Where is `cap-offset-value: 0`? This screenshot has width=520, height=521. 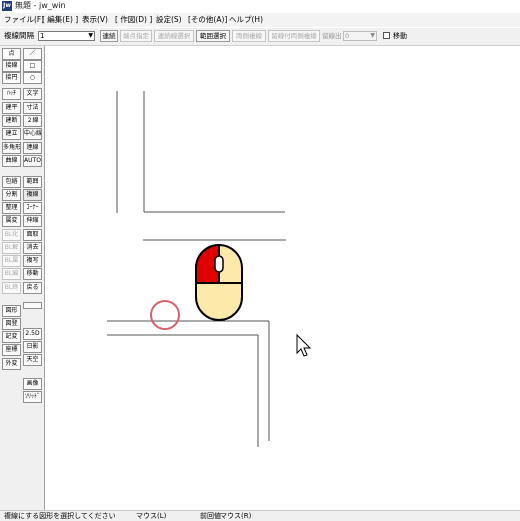 cap-offset-value: 0 is located at coordinates (347, 36).